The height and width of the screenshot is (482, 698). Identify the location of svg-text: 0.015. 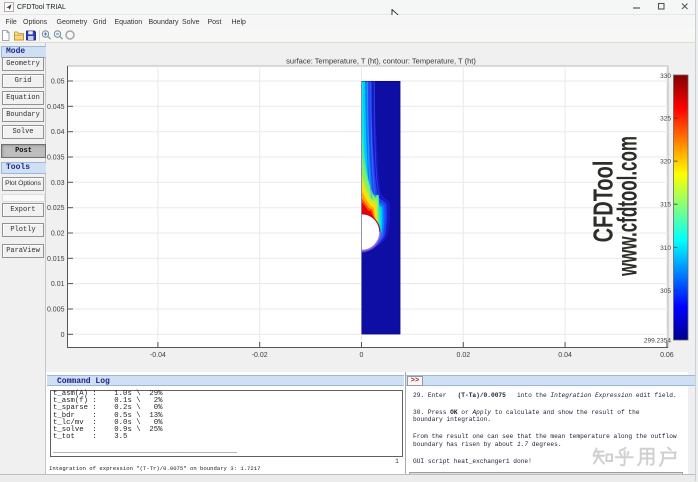
(56, 259).